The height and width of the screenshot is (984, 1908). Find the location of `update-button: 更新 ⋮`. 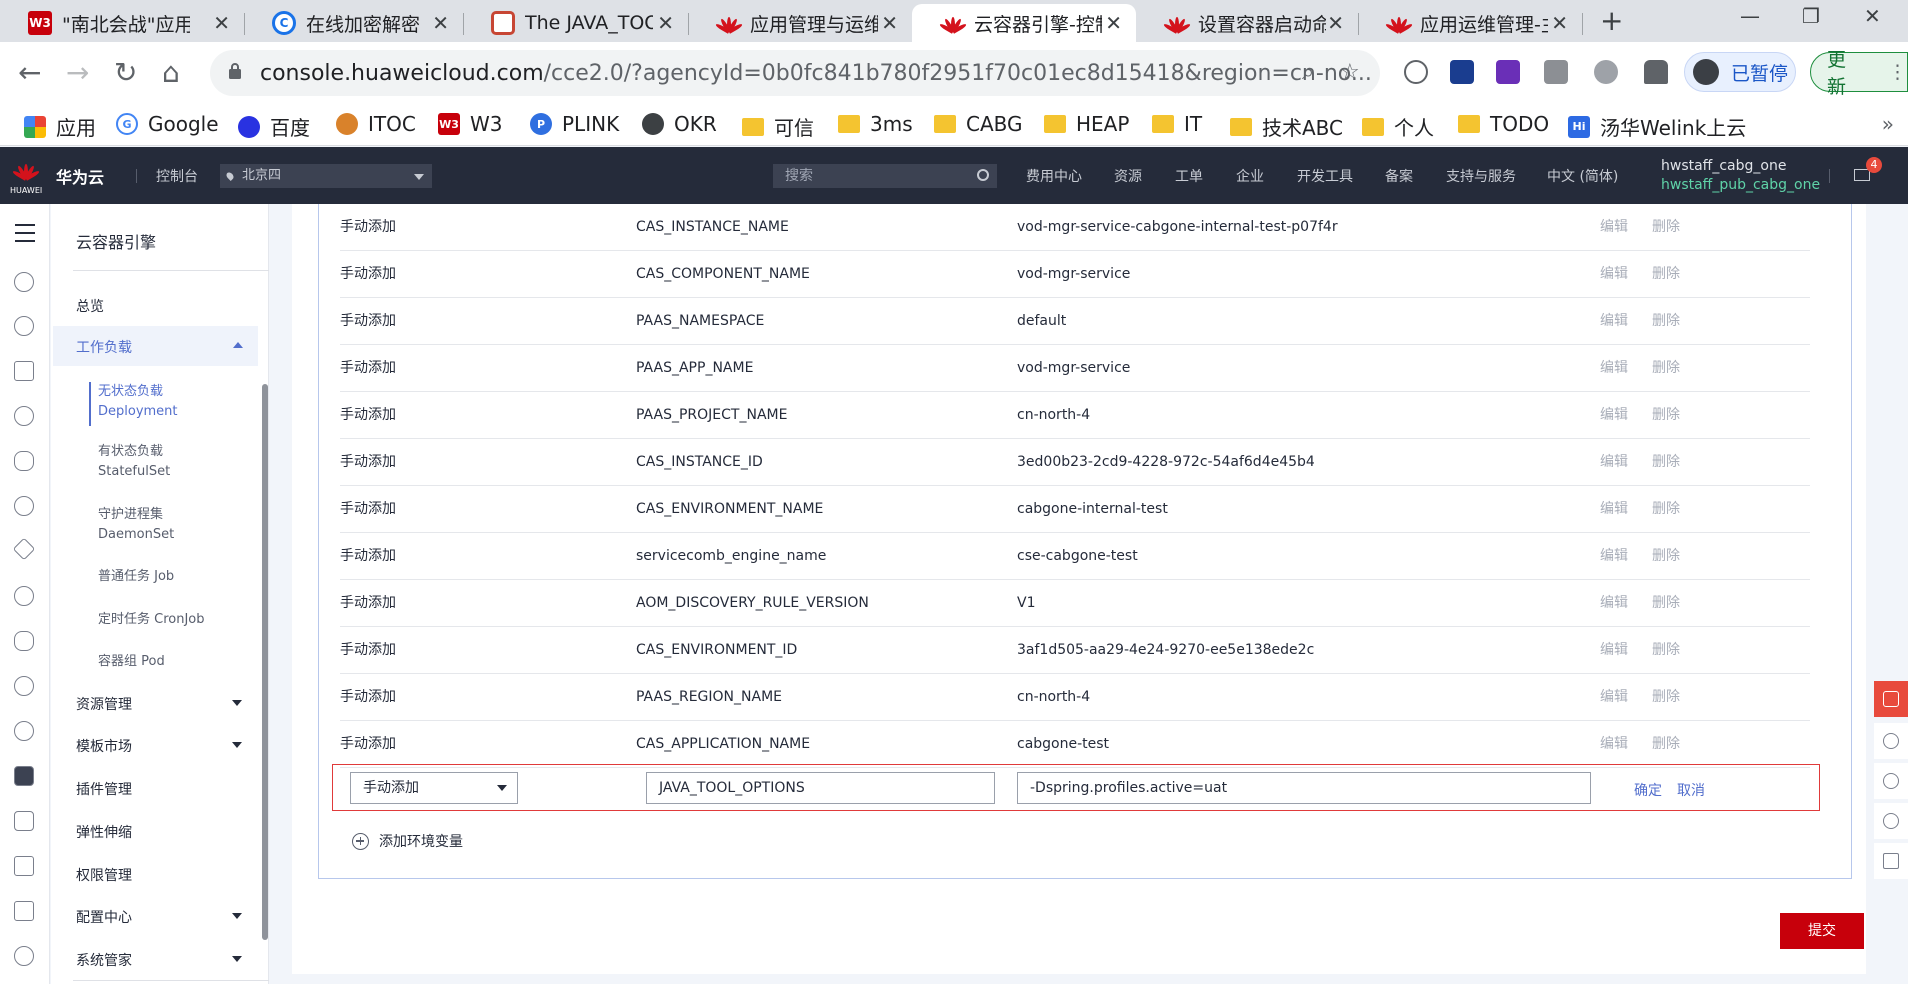

update-button: 更新 ⋮ is located at coordinates (1859, 73).